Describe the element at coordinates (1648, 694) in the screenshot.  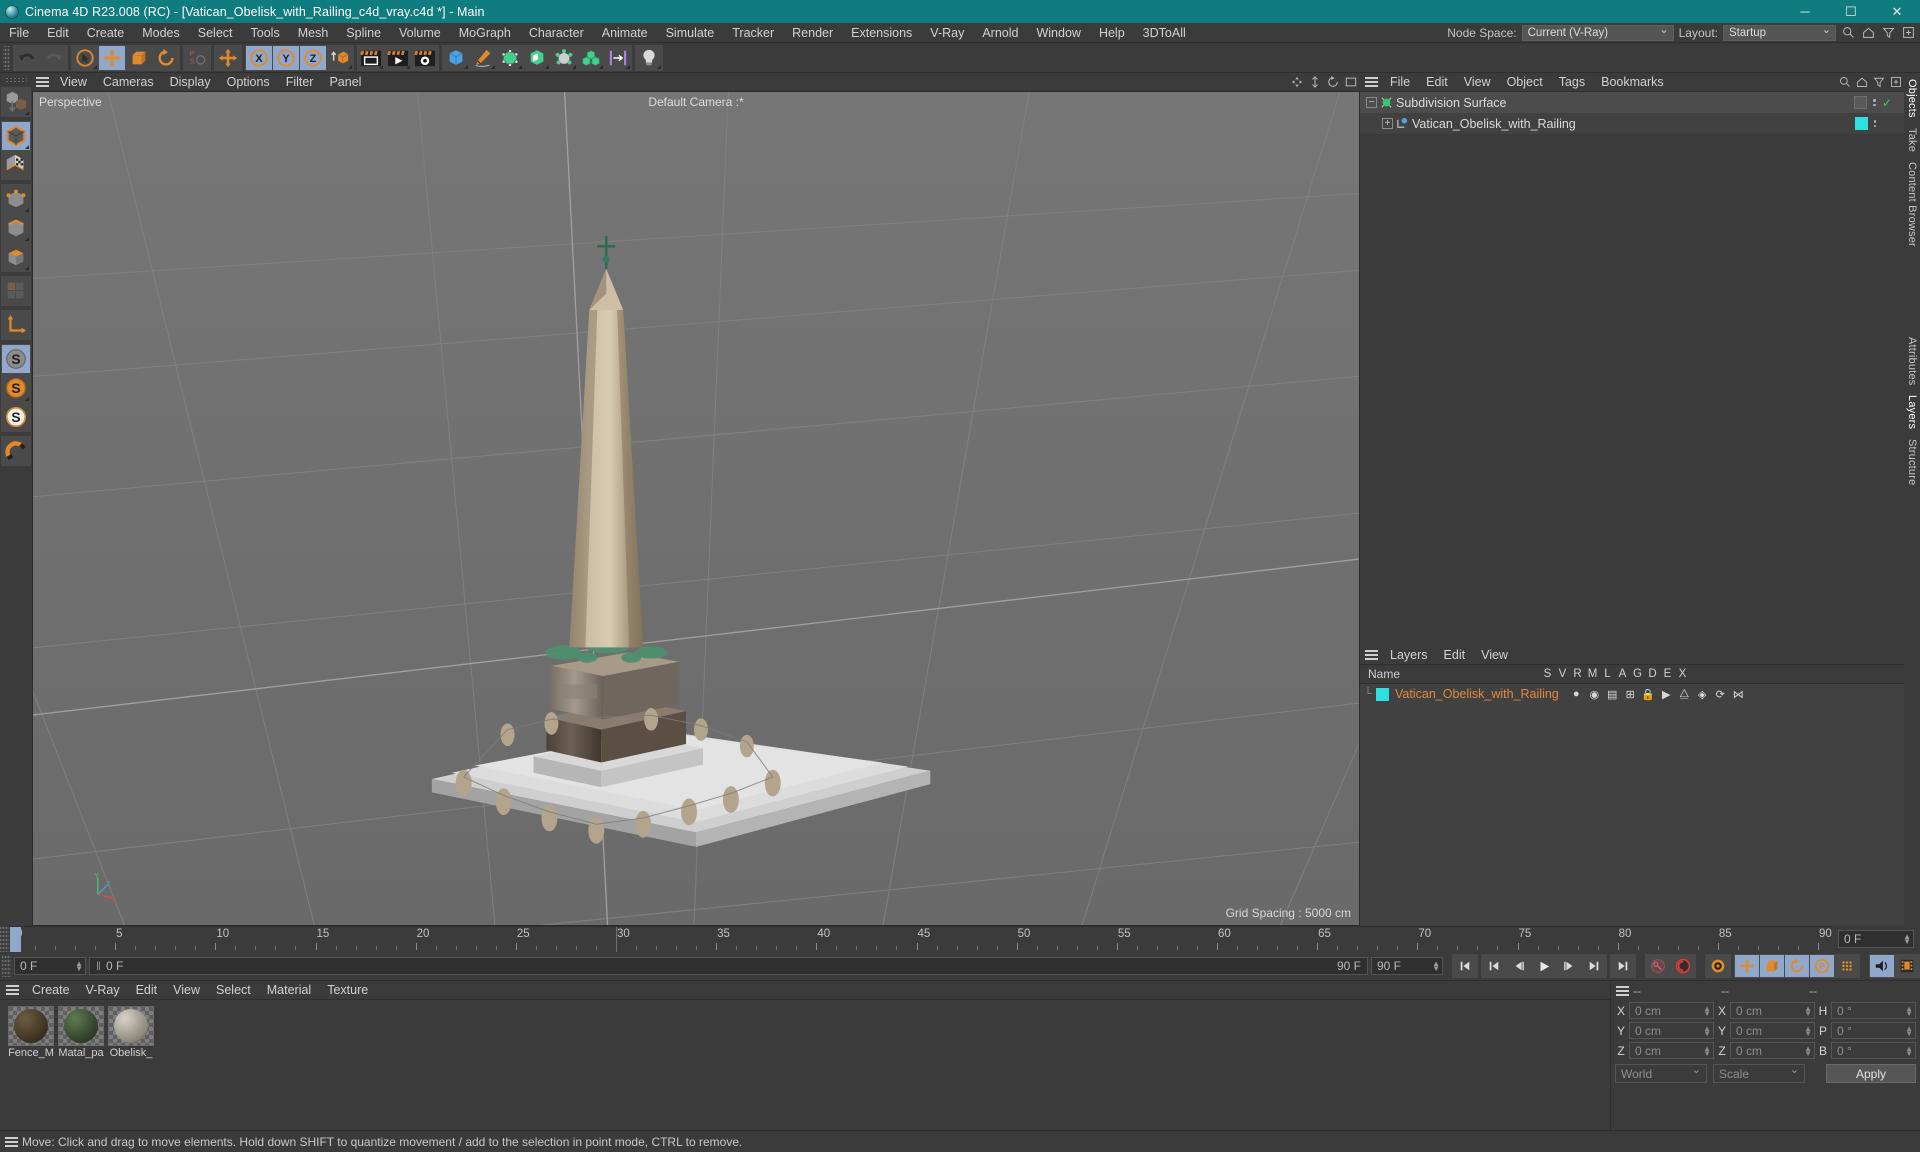
I see `lock-icon: 🔒` at that location.